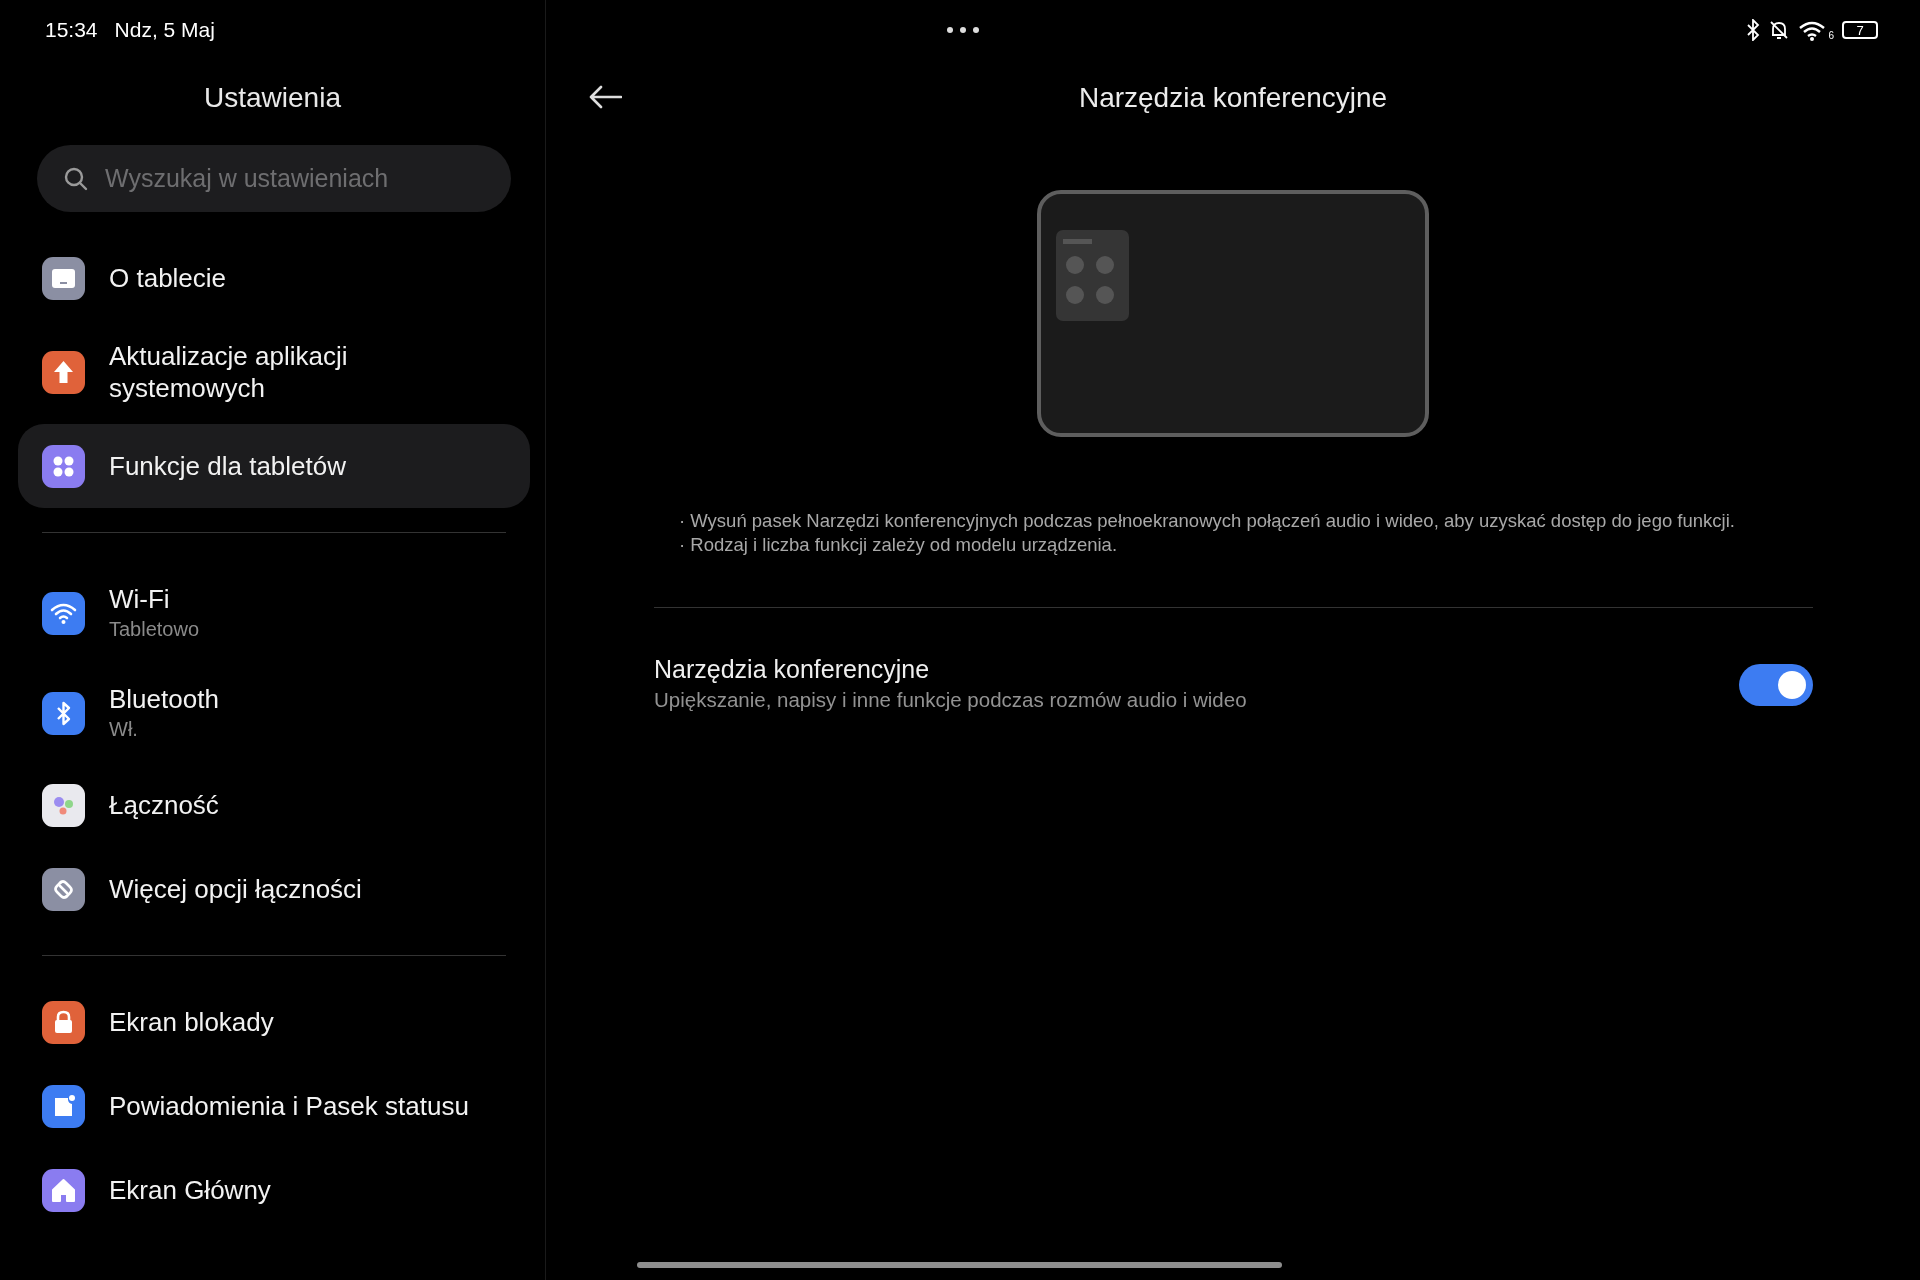  What do you see at coordinates (63, 1190) in the screenshot?
I see `home-icon` at bounding box center [63, 1190].